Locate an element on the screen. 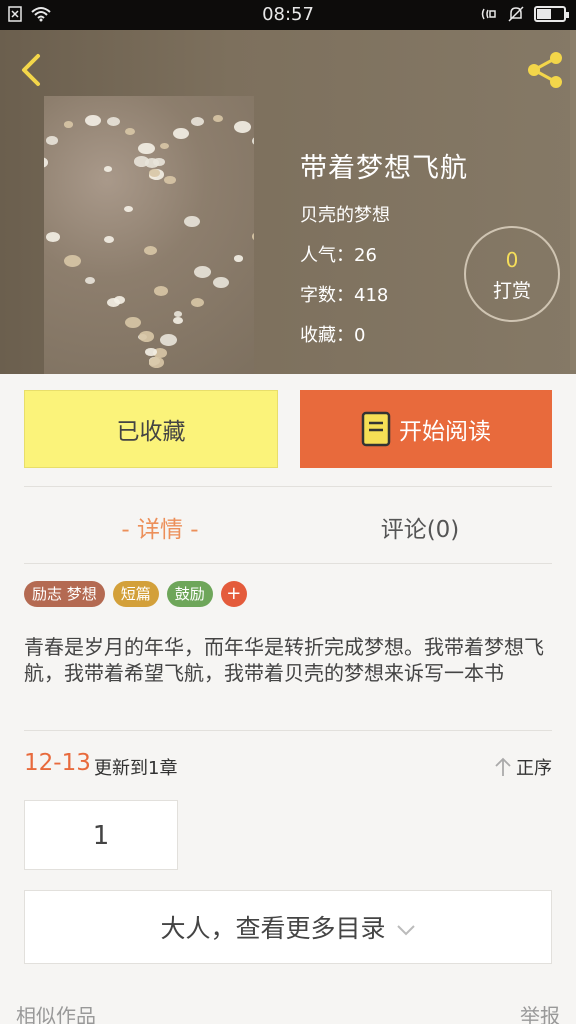 The image size is (576, 1024). favorites-stat: 收藏：0 is located at coordinates (333, 335).